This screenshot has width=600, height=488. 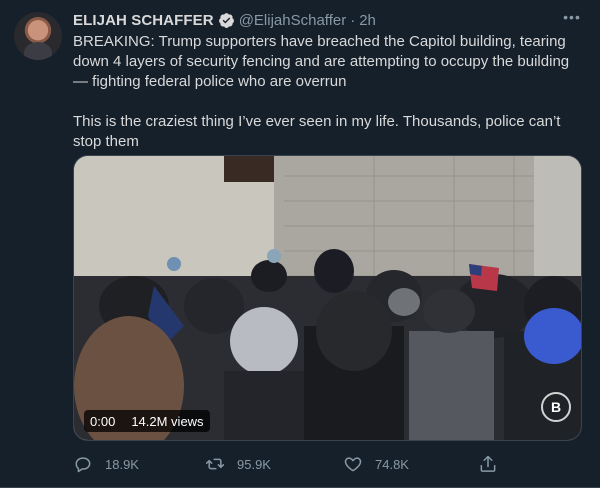 What do you see at coordinates (293, 20) in the screenshot?
I see `author-handle: @ElijahSchaffer` at bounding box center [293, 20].